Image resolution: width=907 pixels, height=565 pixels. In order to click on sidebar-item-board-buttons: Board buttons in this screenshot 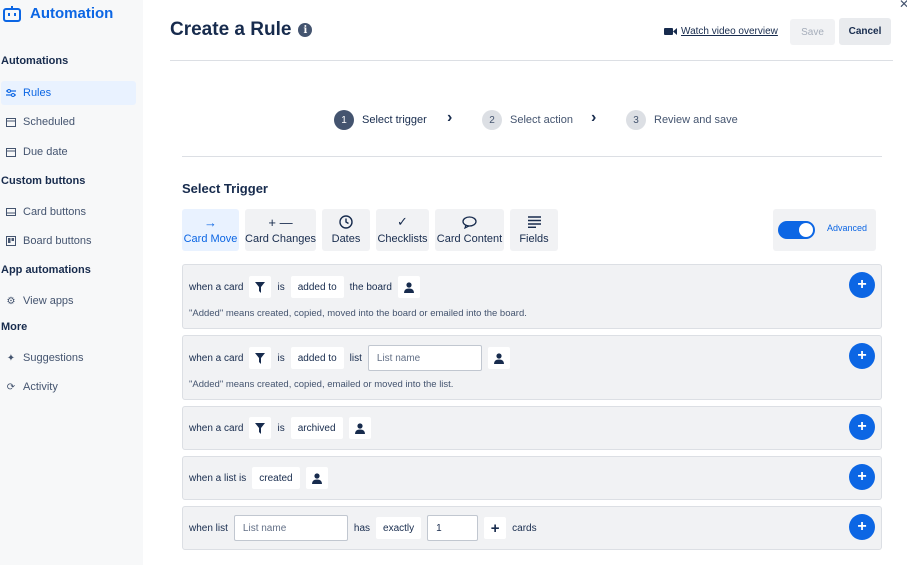, I will do `click(68, 241)`.